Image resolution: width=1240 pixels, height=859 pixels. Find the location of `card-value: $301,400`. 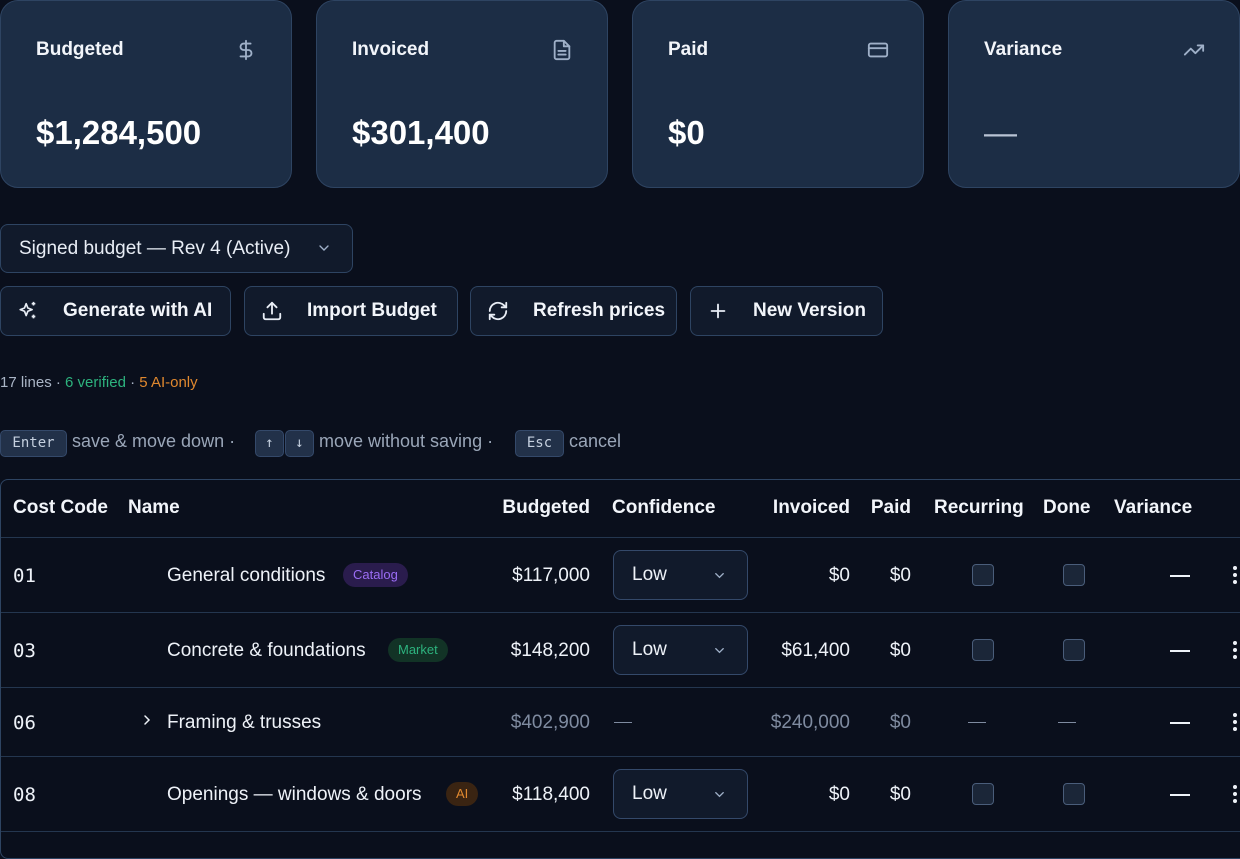

card-value: $301,400 is located at coordinates (421, 132).